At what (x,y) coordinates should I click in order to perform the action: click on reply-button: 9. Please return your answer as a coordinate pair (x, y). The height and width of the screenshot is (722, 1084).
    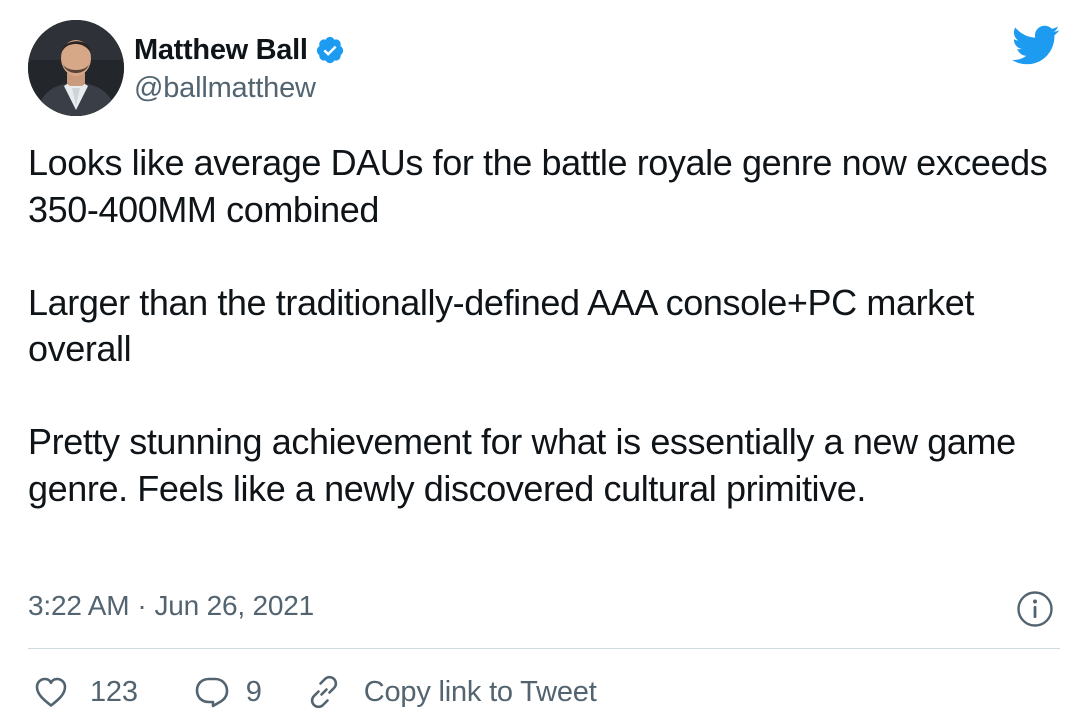
    Looking at the image, I should click on (228, 692).